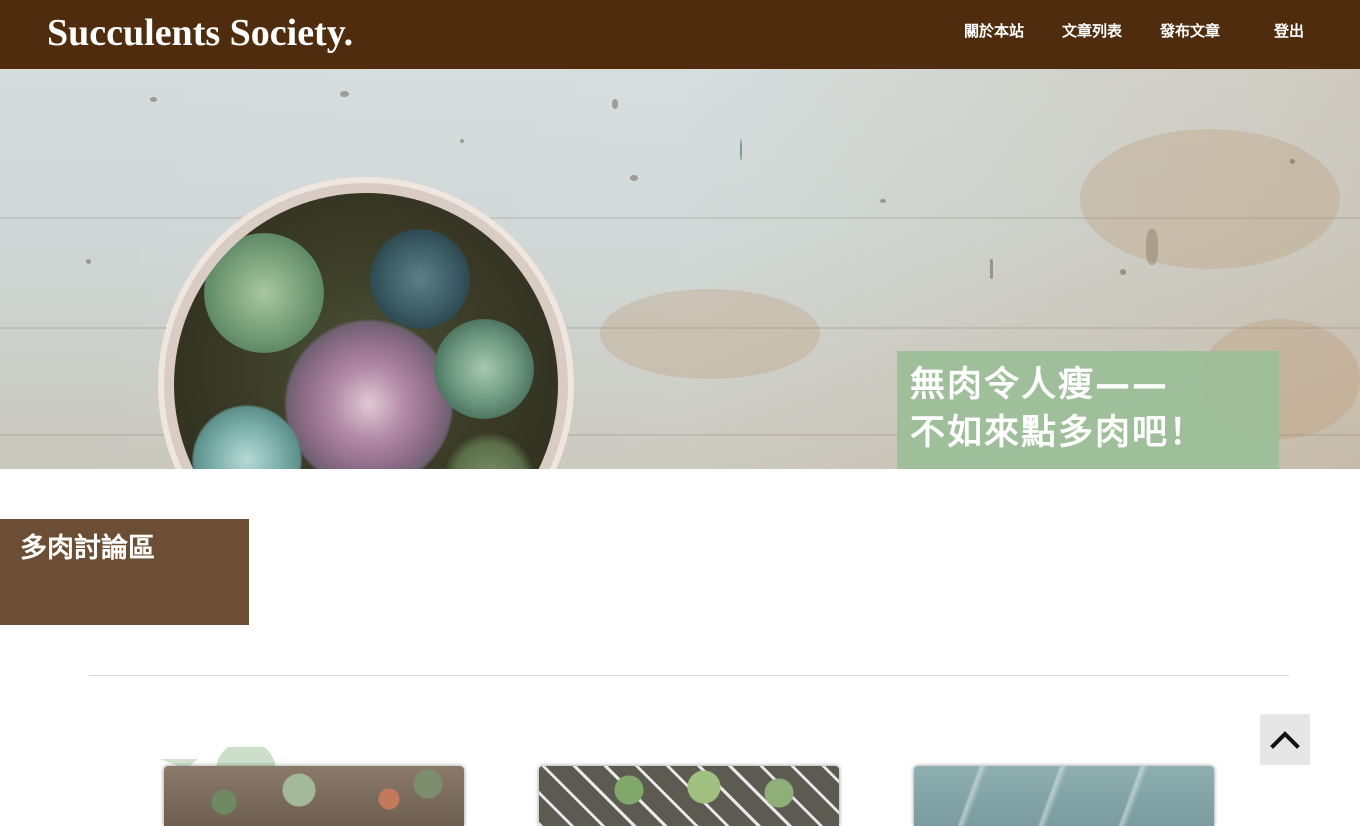 Image resolution: width=1360 pixels, height=826 pixels. Describe the element at coordinates (369, 394) in the screenshot. I see `pink-rosette` at that location.